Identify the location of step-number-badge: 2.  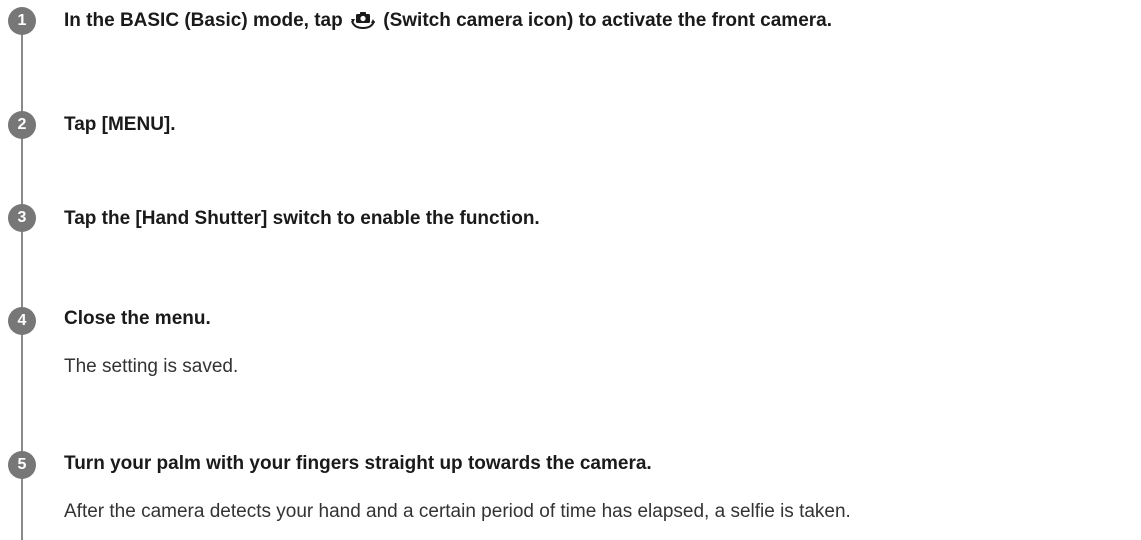
(22, 125).